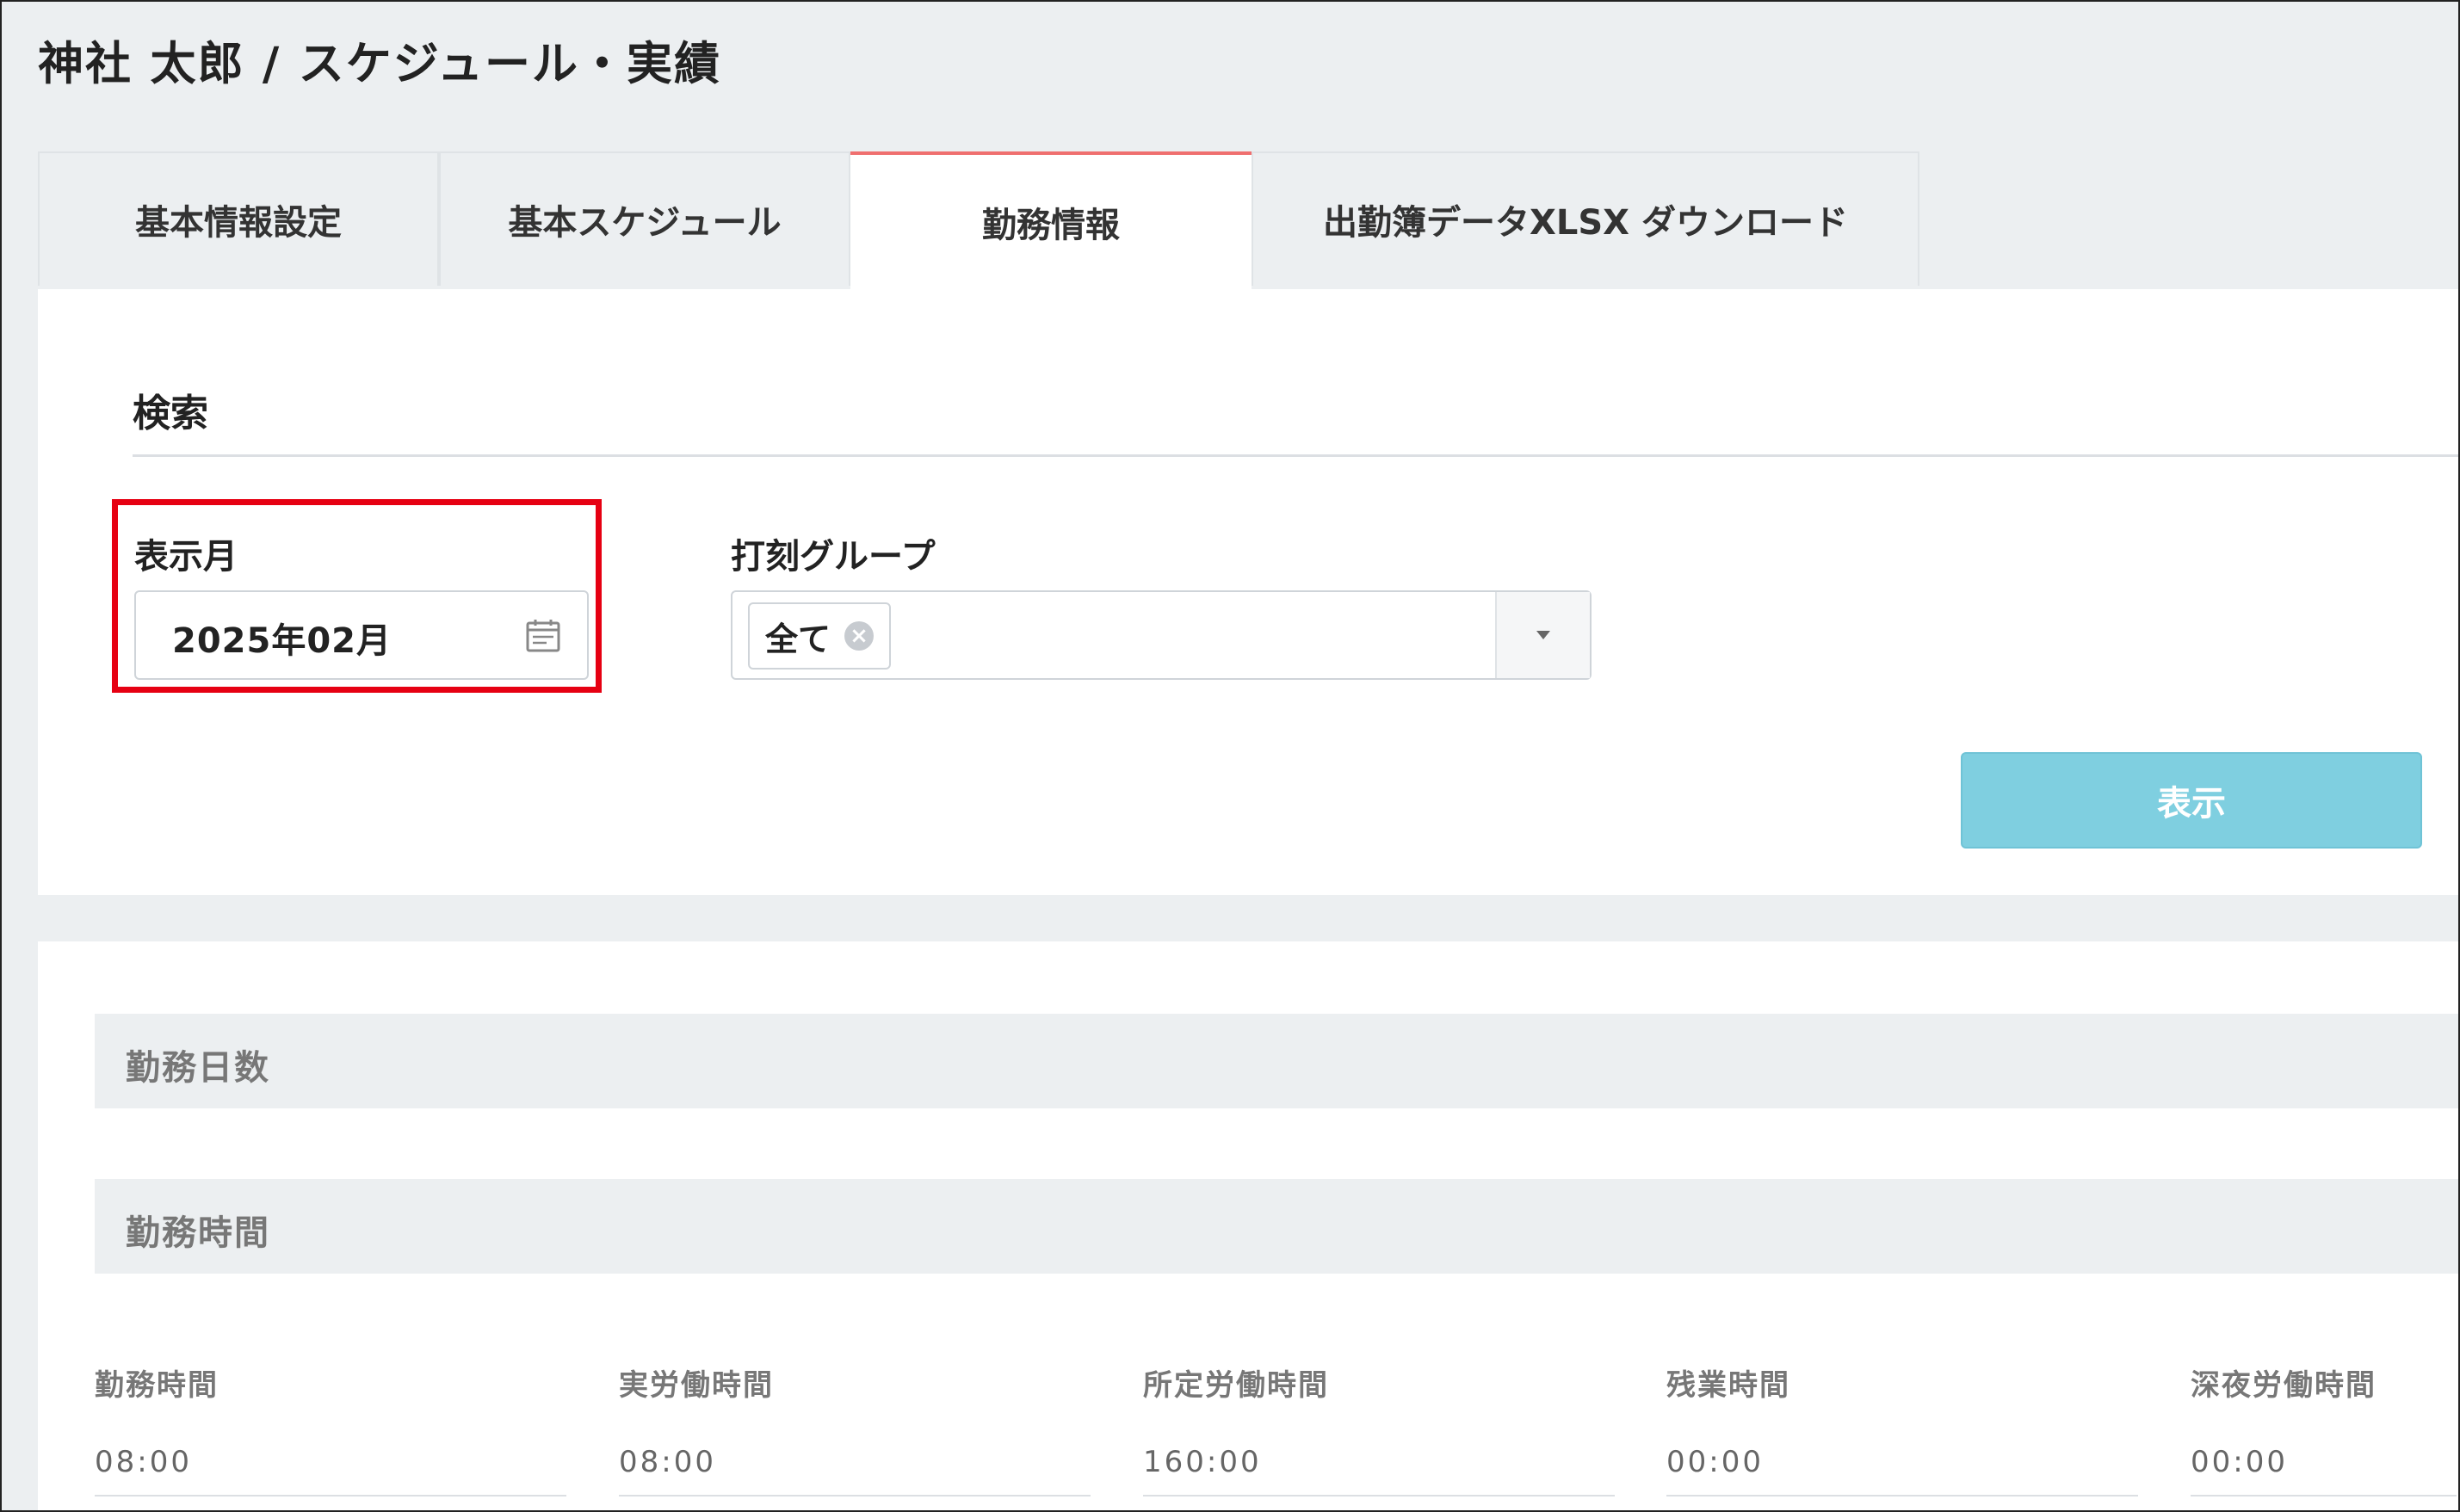 The image size is (2460, 1512). Describe the element at coordinates (645, 218) in the screenshot. I see `tab-basic-schedule: 基本スケジュール` at that location.